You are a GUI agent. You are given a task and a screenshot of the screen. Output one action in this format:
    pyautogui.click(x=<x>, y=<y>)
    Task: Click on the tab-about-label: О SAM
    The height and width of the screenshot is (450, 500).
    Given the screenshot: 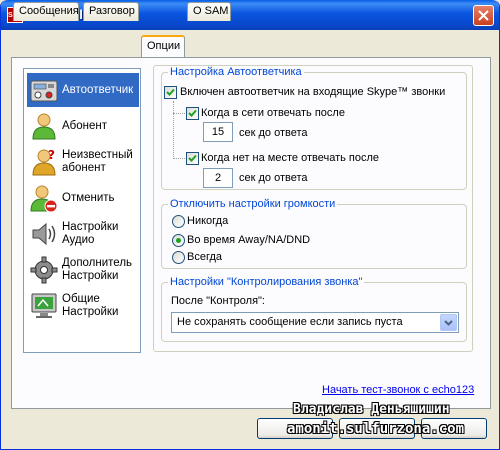 What is the action you would take?
    pyautogui.click(x=211, y=11)
    